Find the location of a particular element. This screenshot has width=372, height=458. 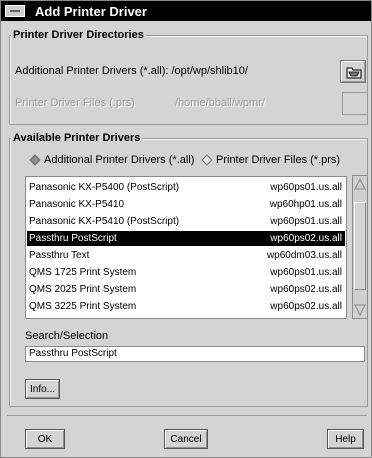

browse-files-button-disabled is located at coordinates (355, 103).